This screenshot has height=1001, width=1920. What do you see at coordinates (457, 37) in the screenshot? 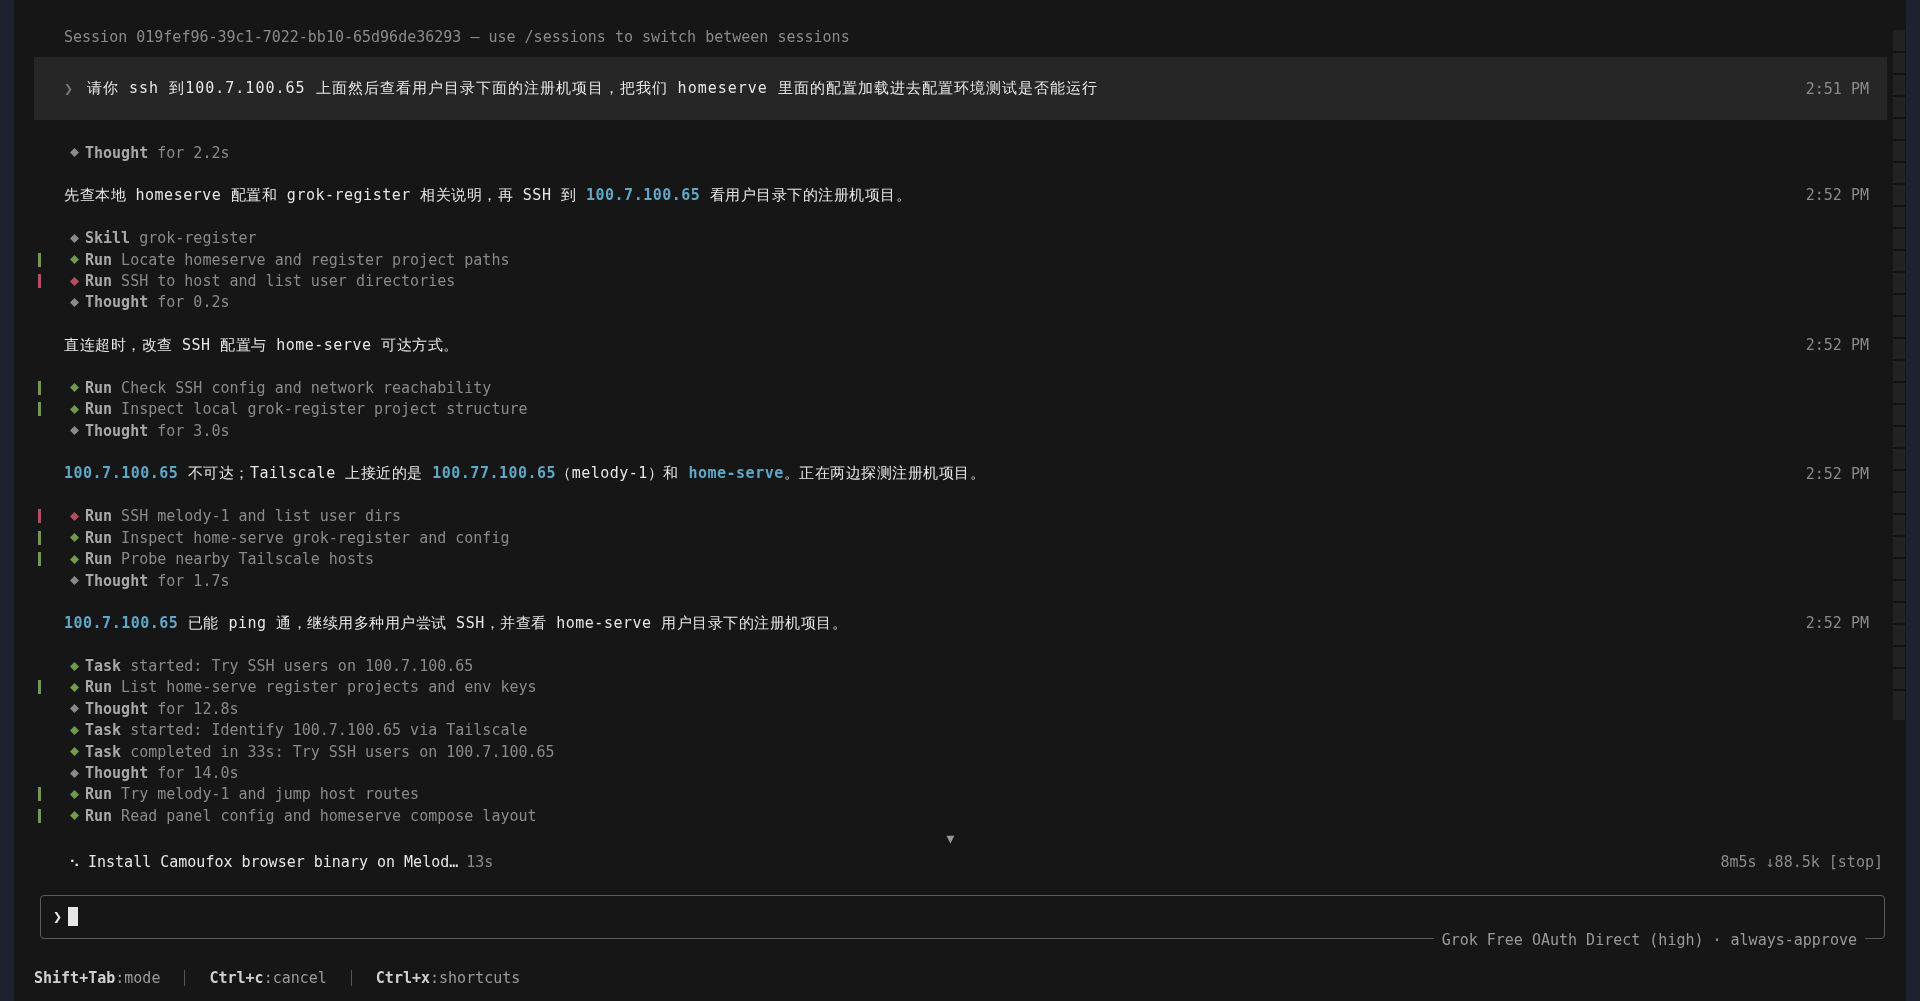
I see `session-info: Session 019fef96-39c1-7022-bb10-65d96de36293 — use /sessions to switch between sessions` at bounding box center [457, 37].